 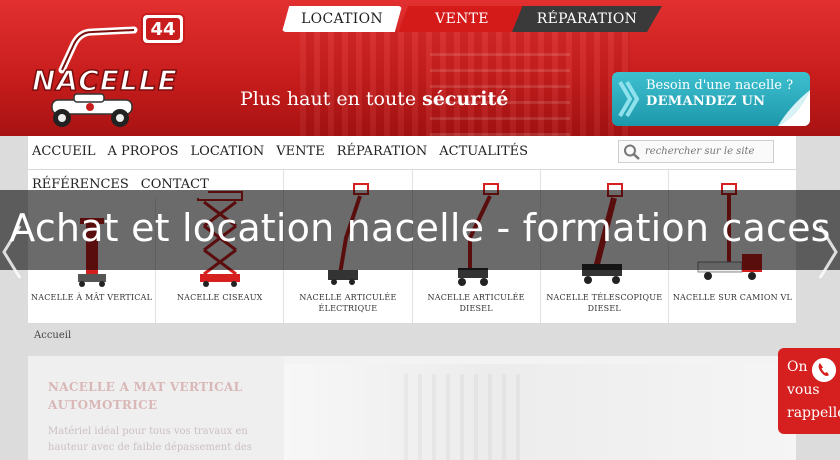 I want to click on phone-icon, so click(x=824, y=370).